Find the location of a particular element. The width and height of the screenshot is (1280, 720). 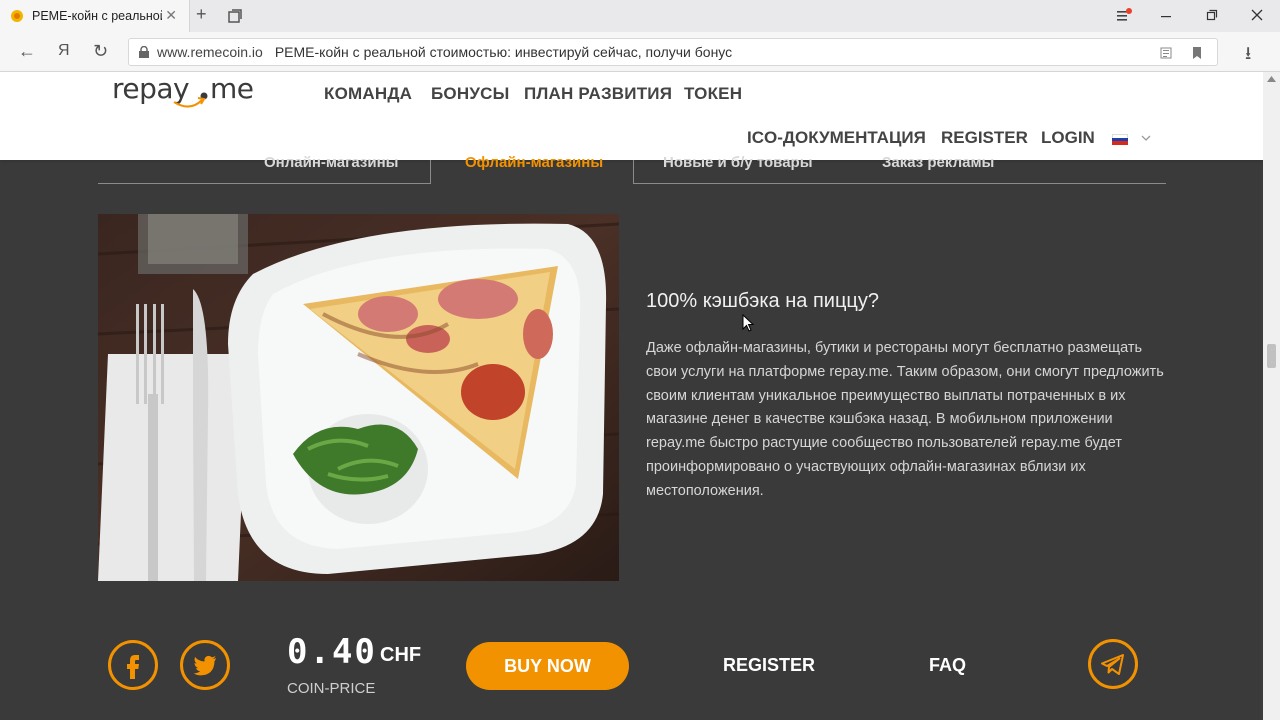

tab-offline-shops: Офлайн-магазины is located at coordinates (534, 162).